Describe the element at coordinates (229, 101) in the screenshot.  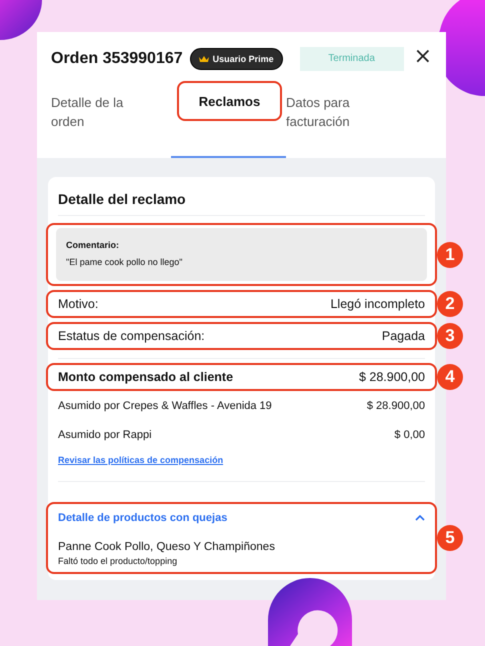
I see `tab: Reclamos` at that location.